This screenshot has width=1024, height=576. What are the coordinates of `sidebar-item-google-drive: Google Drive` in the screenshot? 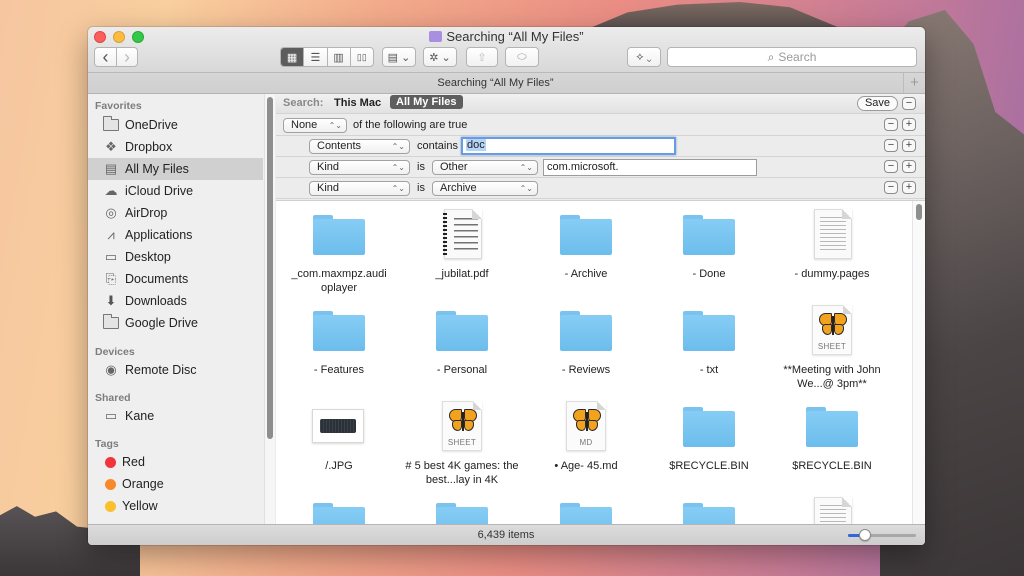 It's located at (175, 323).